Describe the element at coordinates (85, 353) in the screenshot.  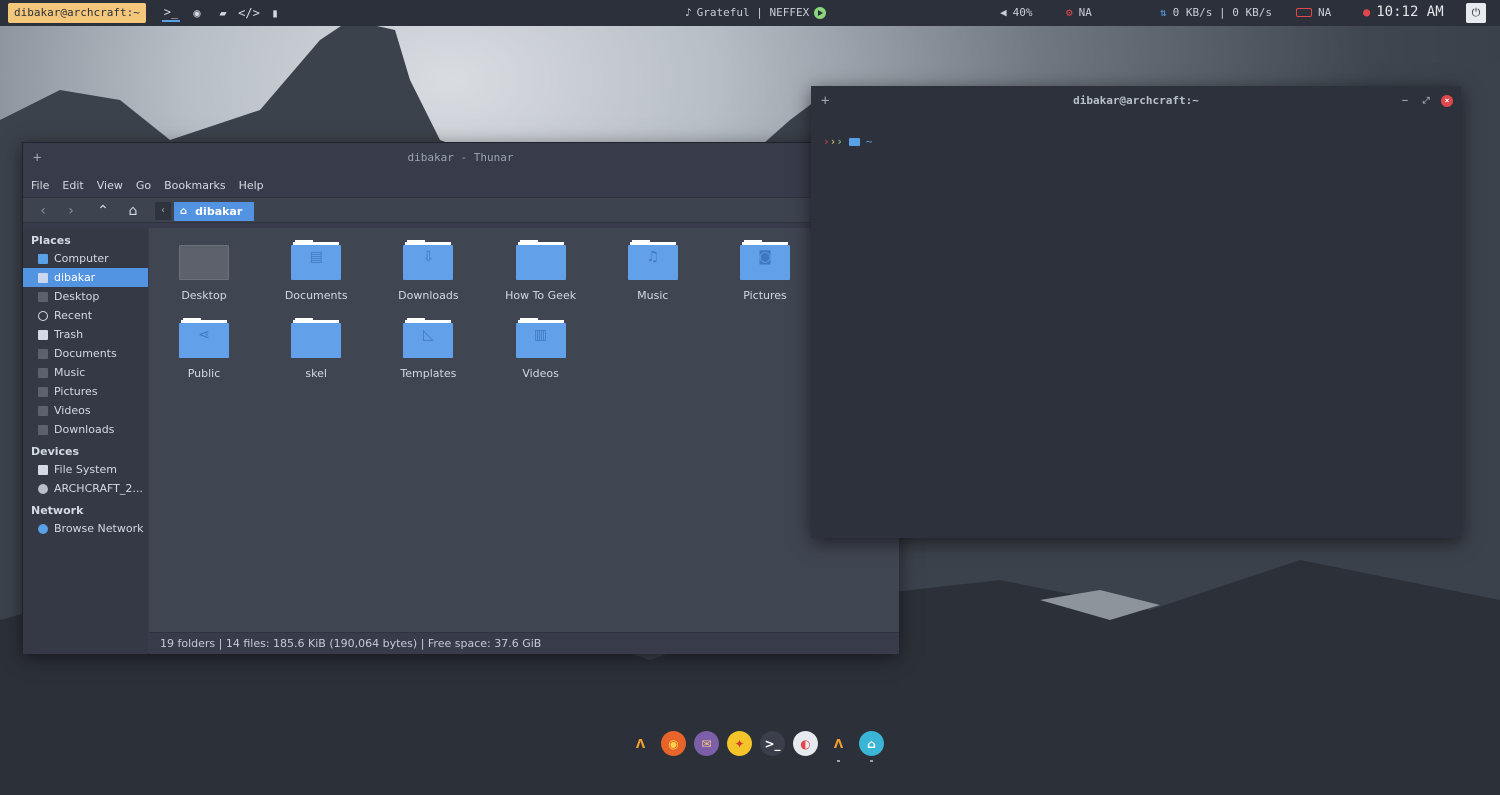
I see `sidebar-item-documents: Documents` at that location.